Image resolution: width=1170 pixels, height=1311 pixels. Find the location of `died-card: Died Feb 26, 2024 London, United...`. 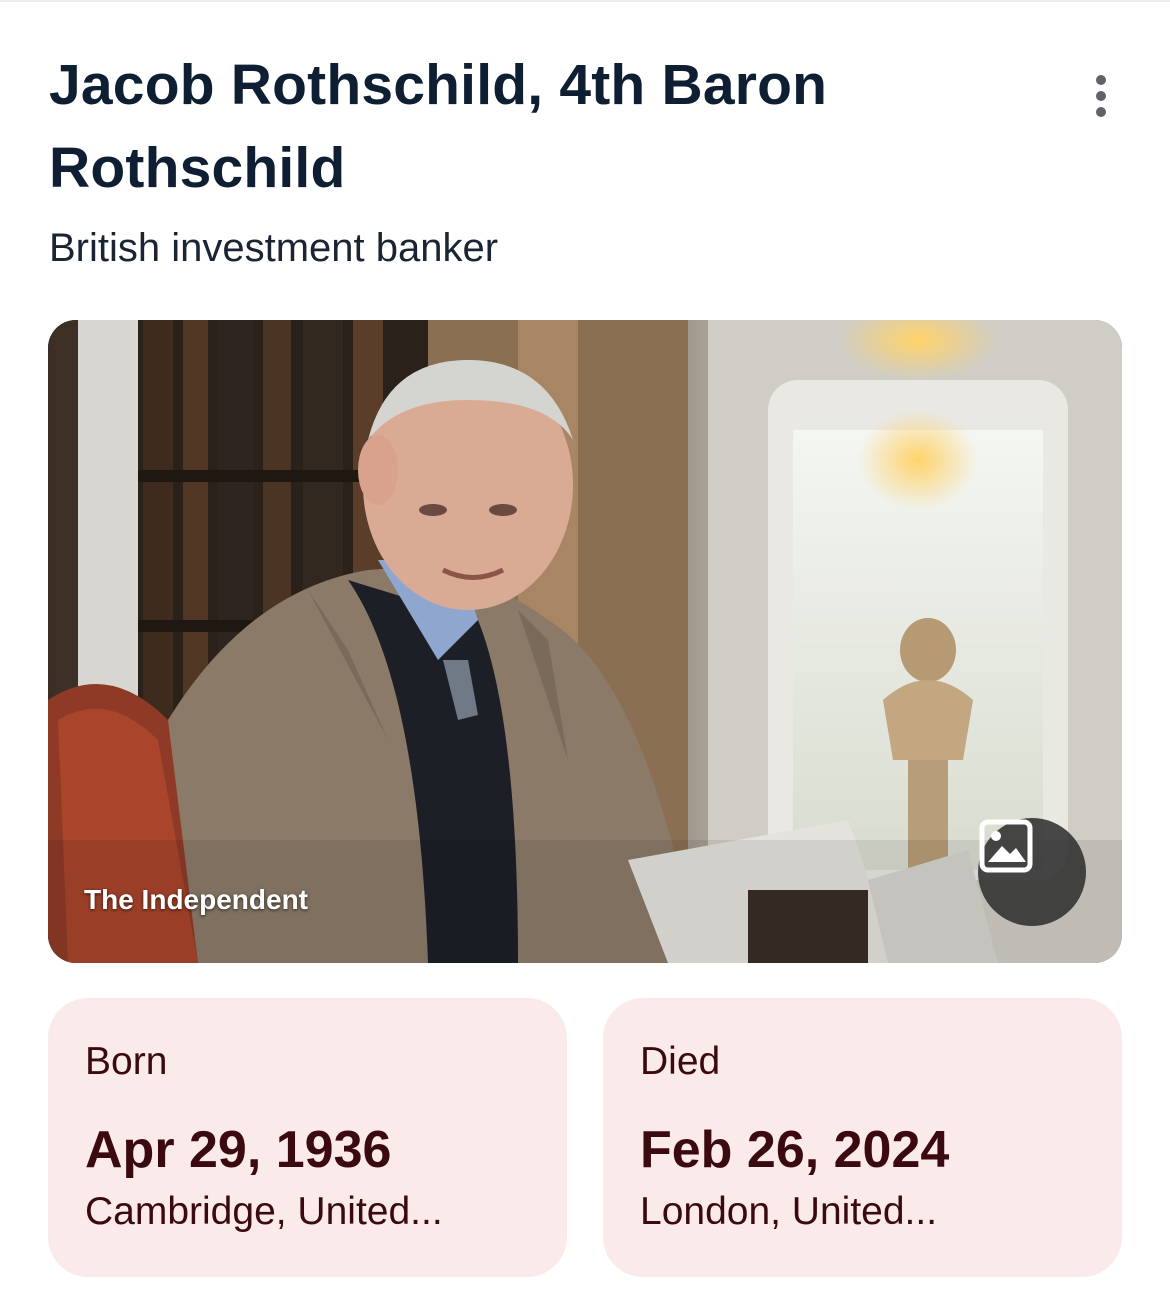

died-card: Died Feb 26, 2024 London, United... is located at coordinates (862, 1137).